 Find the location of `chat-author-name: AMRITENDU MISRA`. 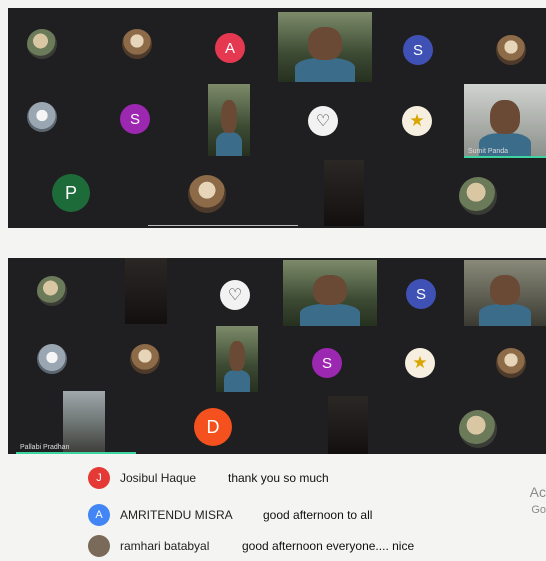

chat-author-name: AMRITENDU MISRA is located at coordinates (176, 515).